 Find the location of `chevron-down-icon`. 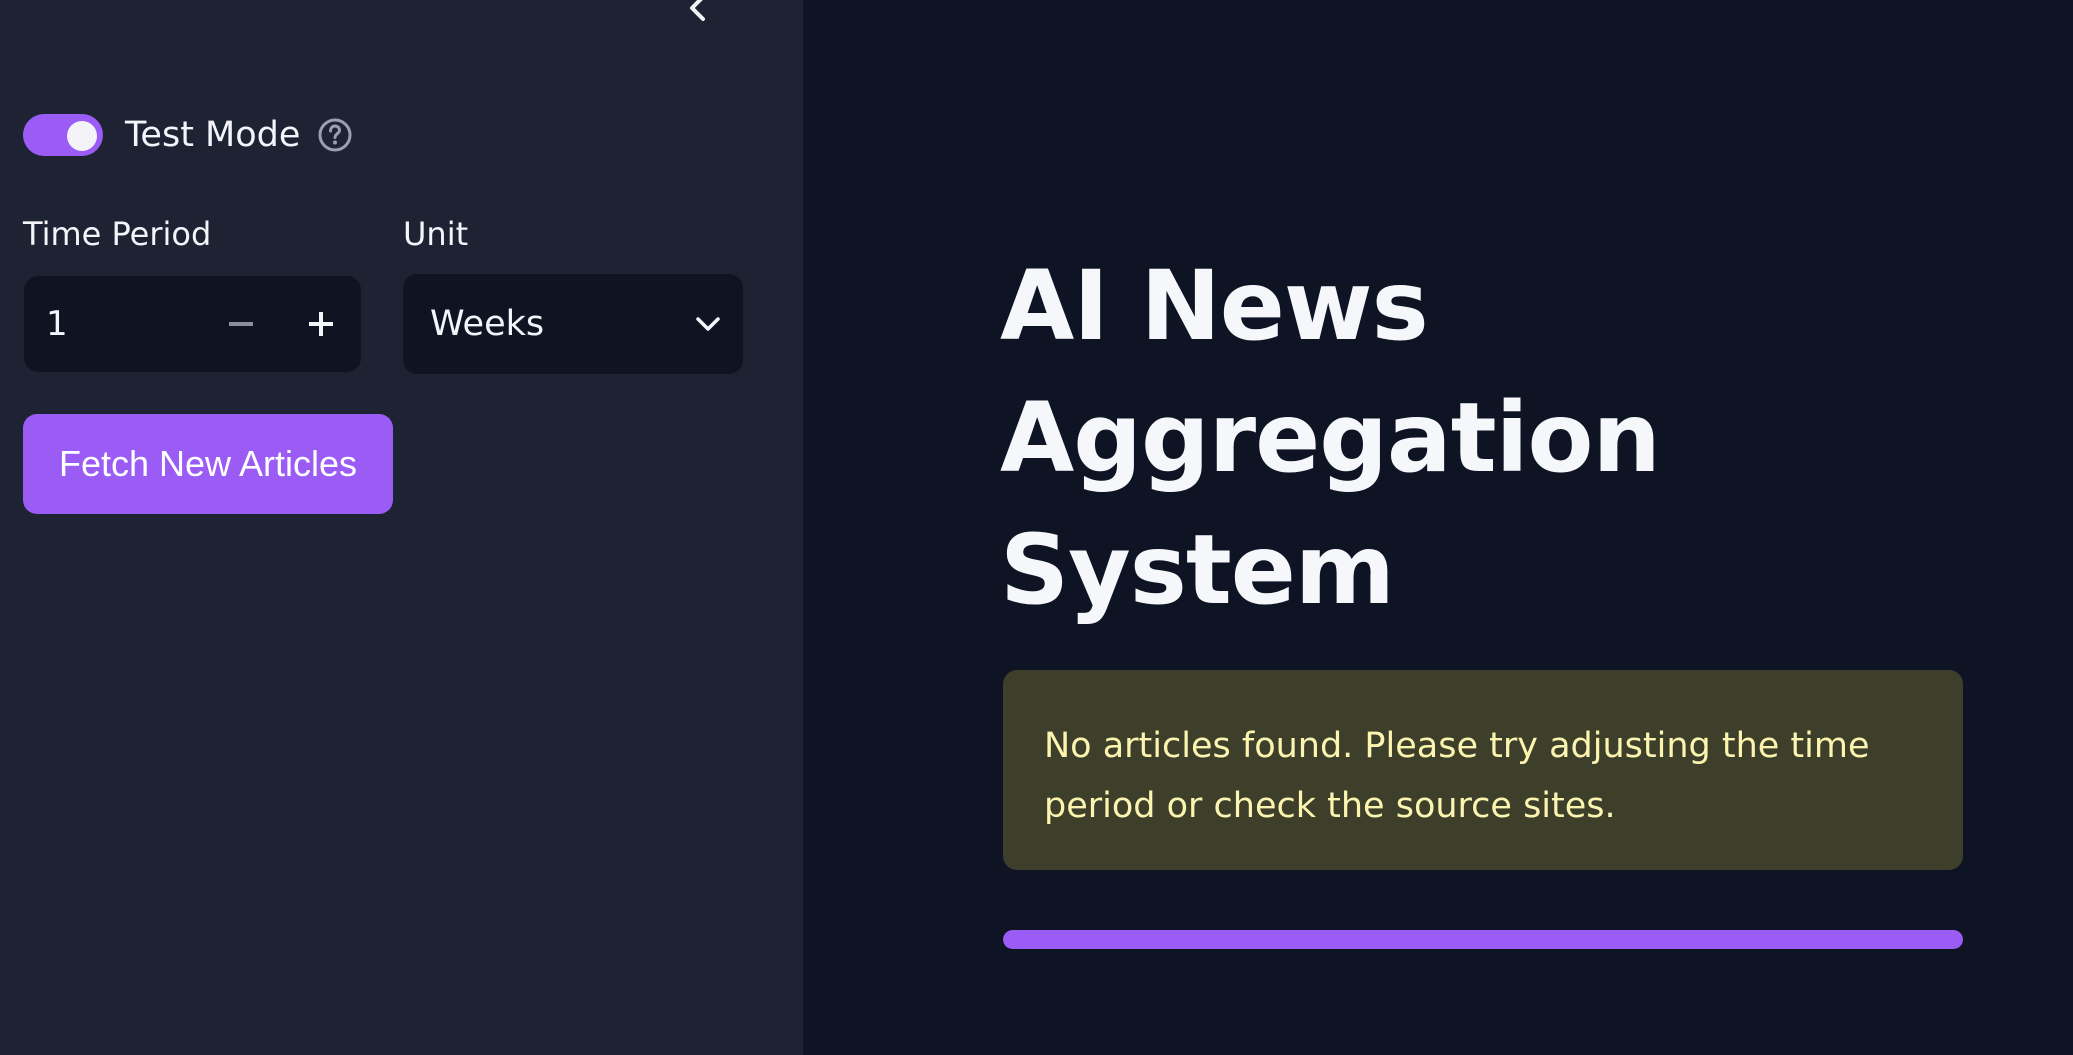

chevron-down-icon is located at coordinates (708, 324).